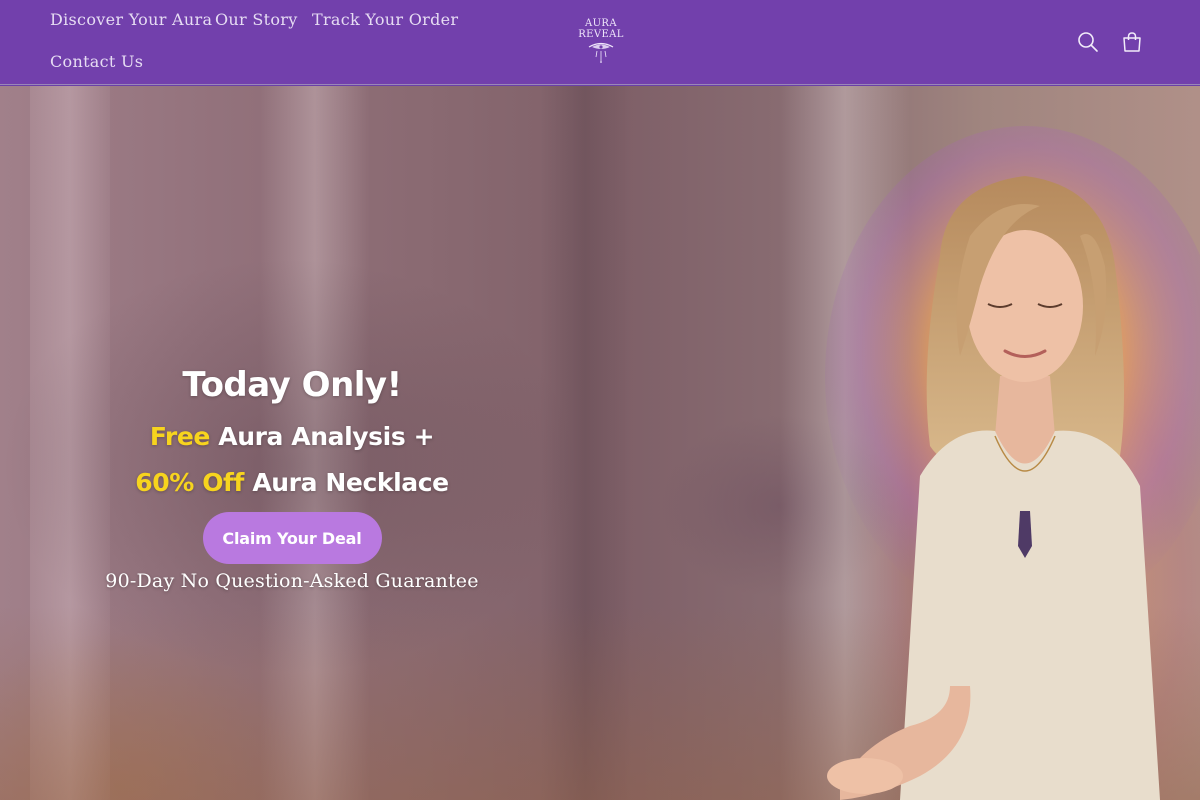 This screenshot has height=800, width=1200. What do you see at coordinates (96, 61) in the screenshot?
I see `nav-contact-us: Contact Us` at bounding box center [96, 61].